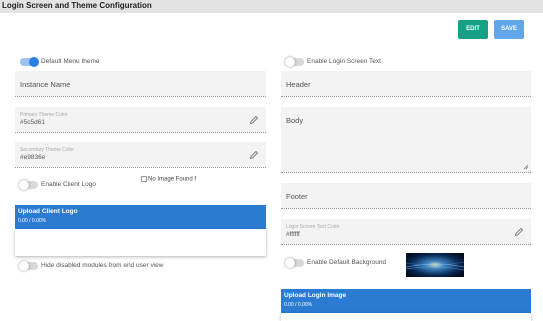 The height and width of the screenshot is (321, 543). What do you see at coordinates (271, 6) in the screenshot?
I see `page-title-bar: Login Screen and Theme Configuration` at bounding box center [271, 6].